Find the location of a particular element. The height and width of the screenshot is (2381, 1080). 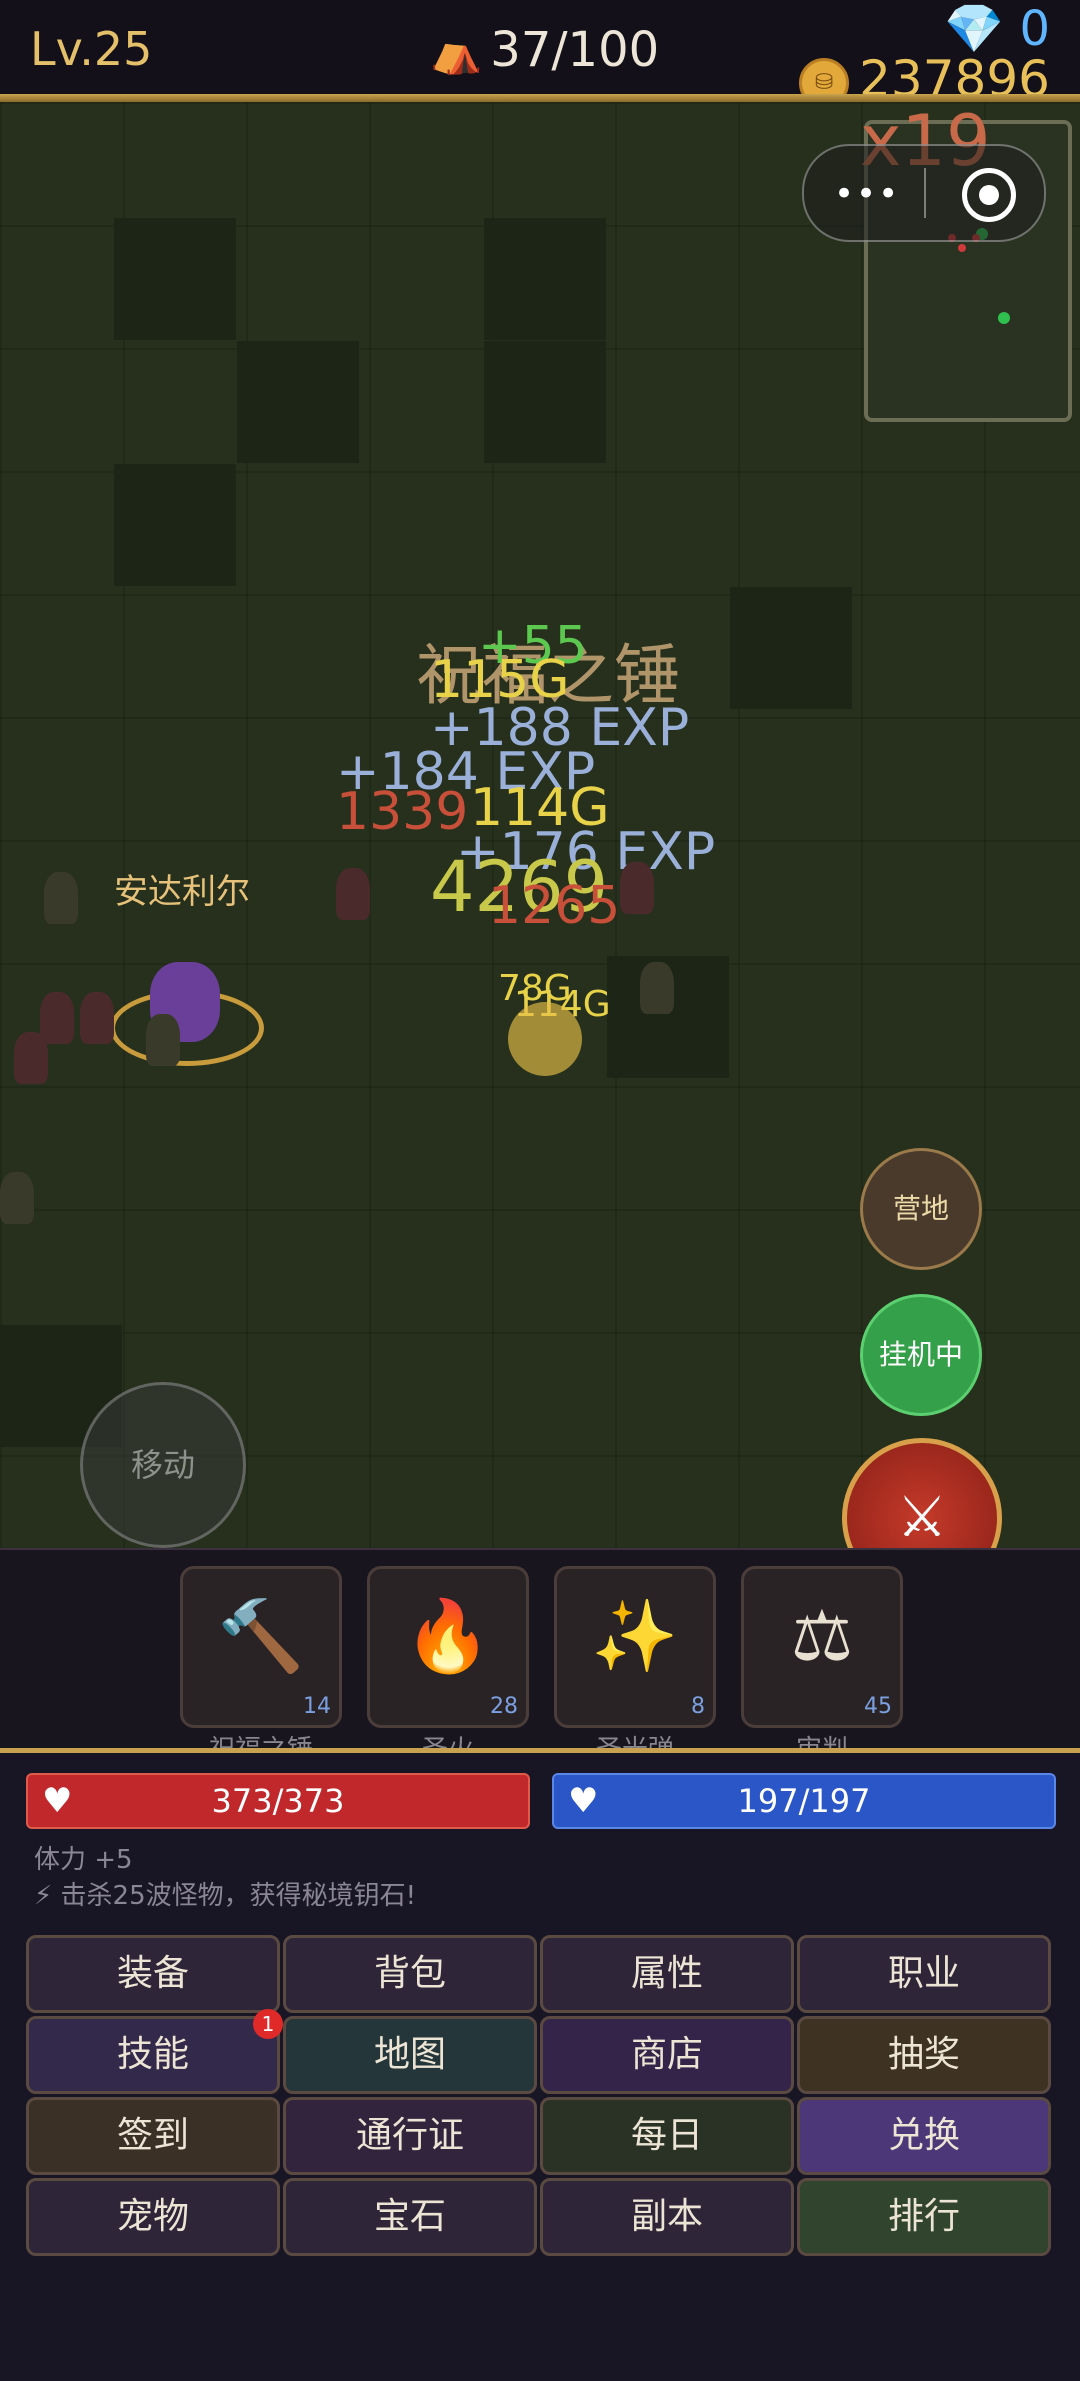

skill-level: 8 is located at coordinates (698, 1706).